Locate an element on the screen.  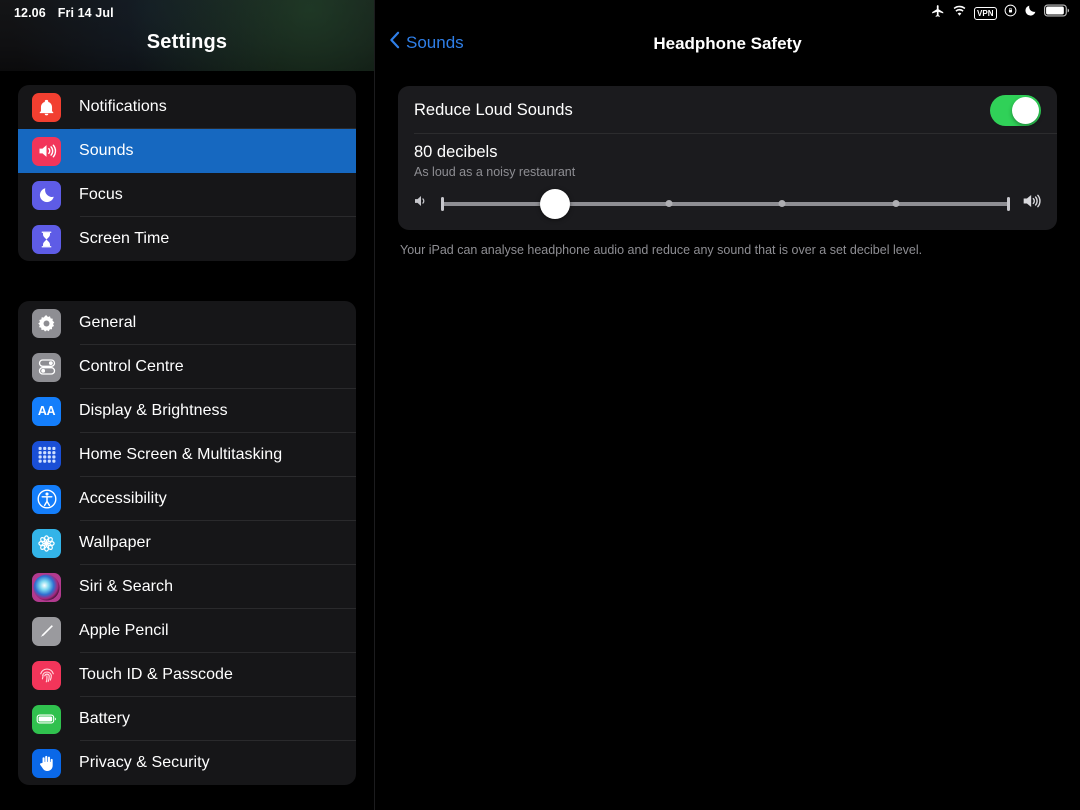
slider-thumb is located at coordinates (554, 203).